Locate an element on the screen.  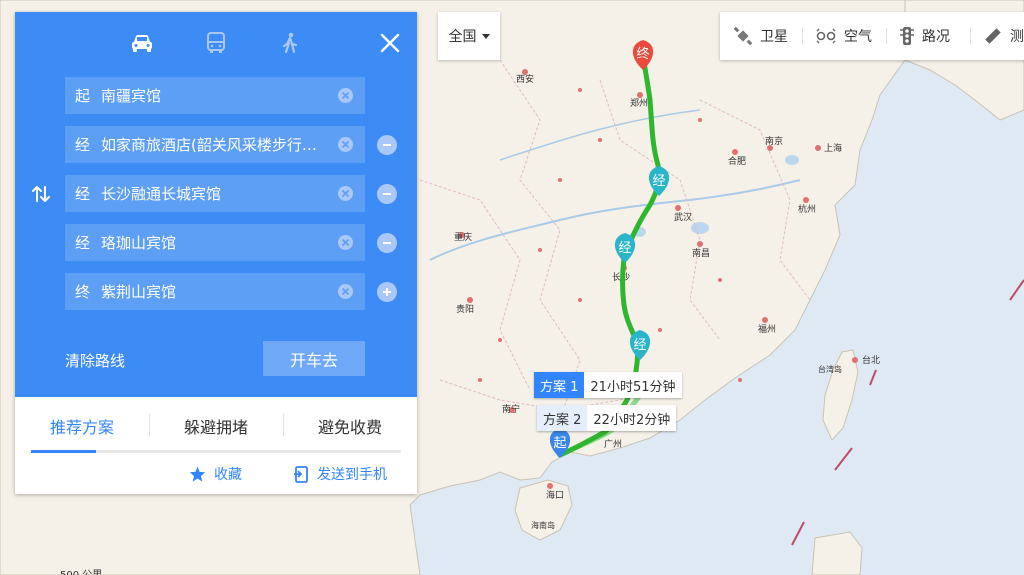
city-label: 重庆 is located at coordinates (463, 237).